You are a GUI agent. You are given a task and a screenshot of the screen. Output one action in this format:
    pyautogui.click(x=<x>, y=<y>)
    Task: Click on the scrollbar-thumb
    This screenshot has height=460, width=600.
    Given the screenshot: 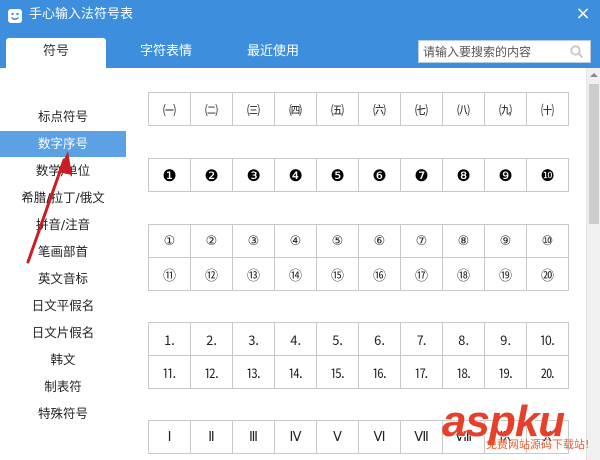 What is the action you would take?
    pyautogui.click(x=594, y=154)
    